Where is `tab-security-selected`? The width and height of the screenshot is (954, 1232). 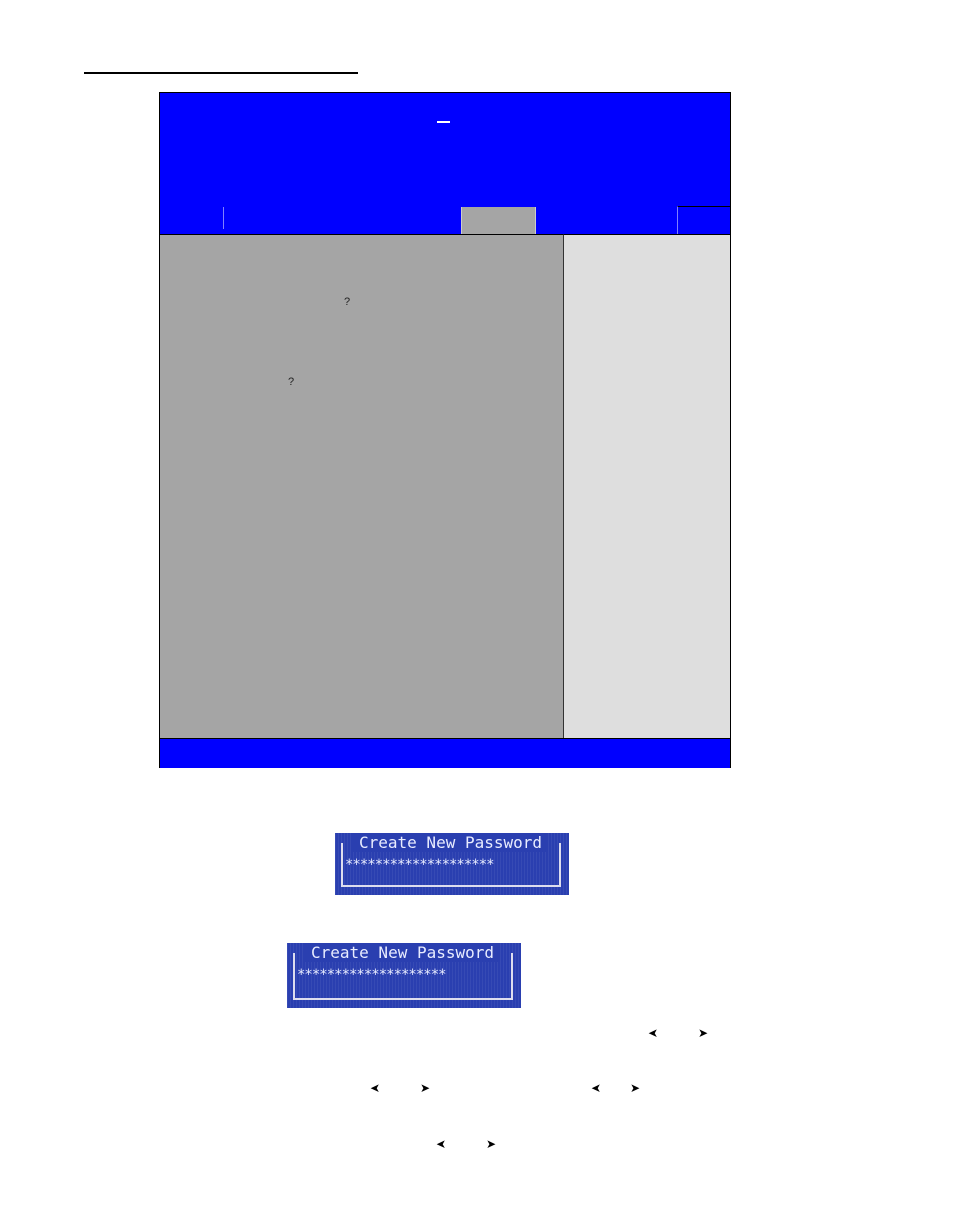
tab-security-selected is located at coordinates (498, 220).